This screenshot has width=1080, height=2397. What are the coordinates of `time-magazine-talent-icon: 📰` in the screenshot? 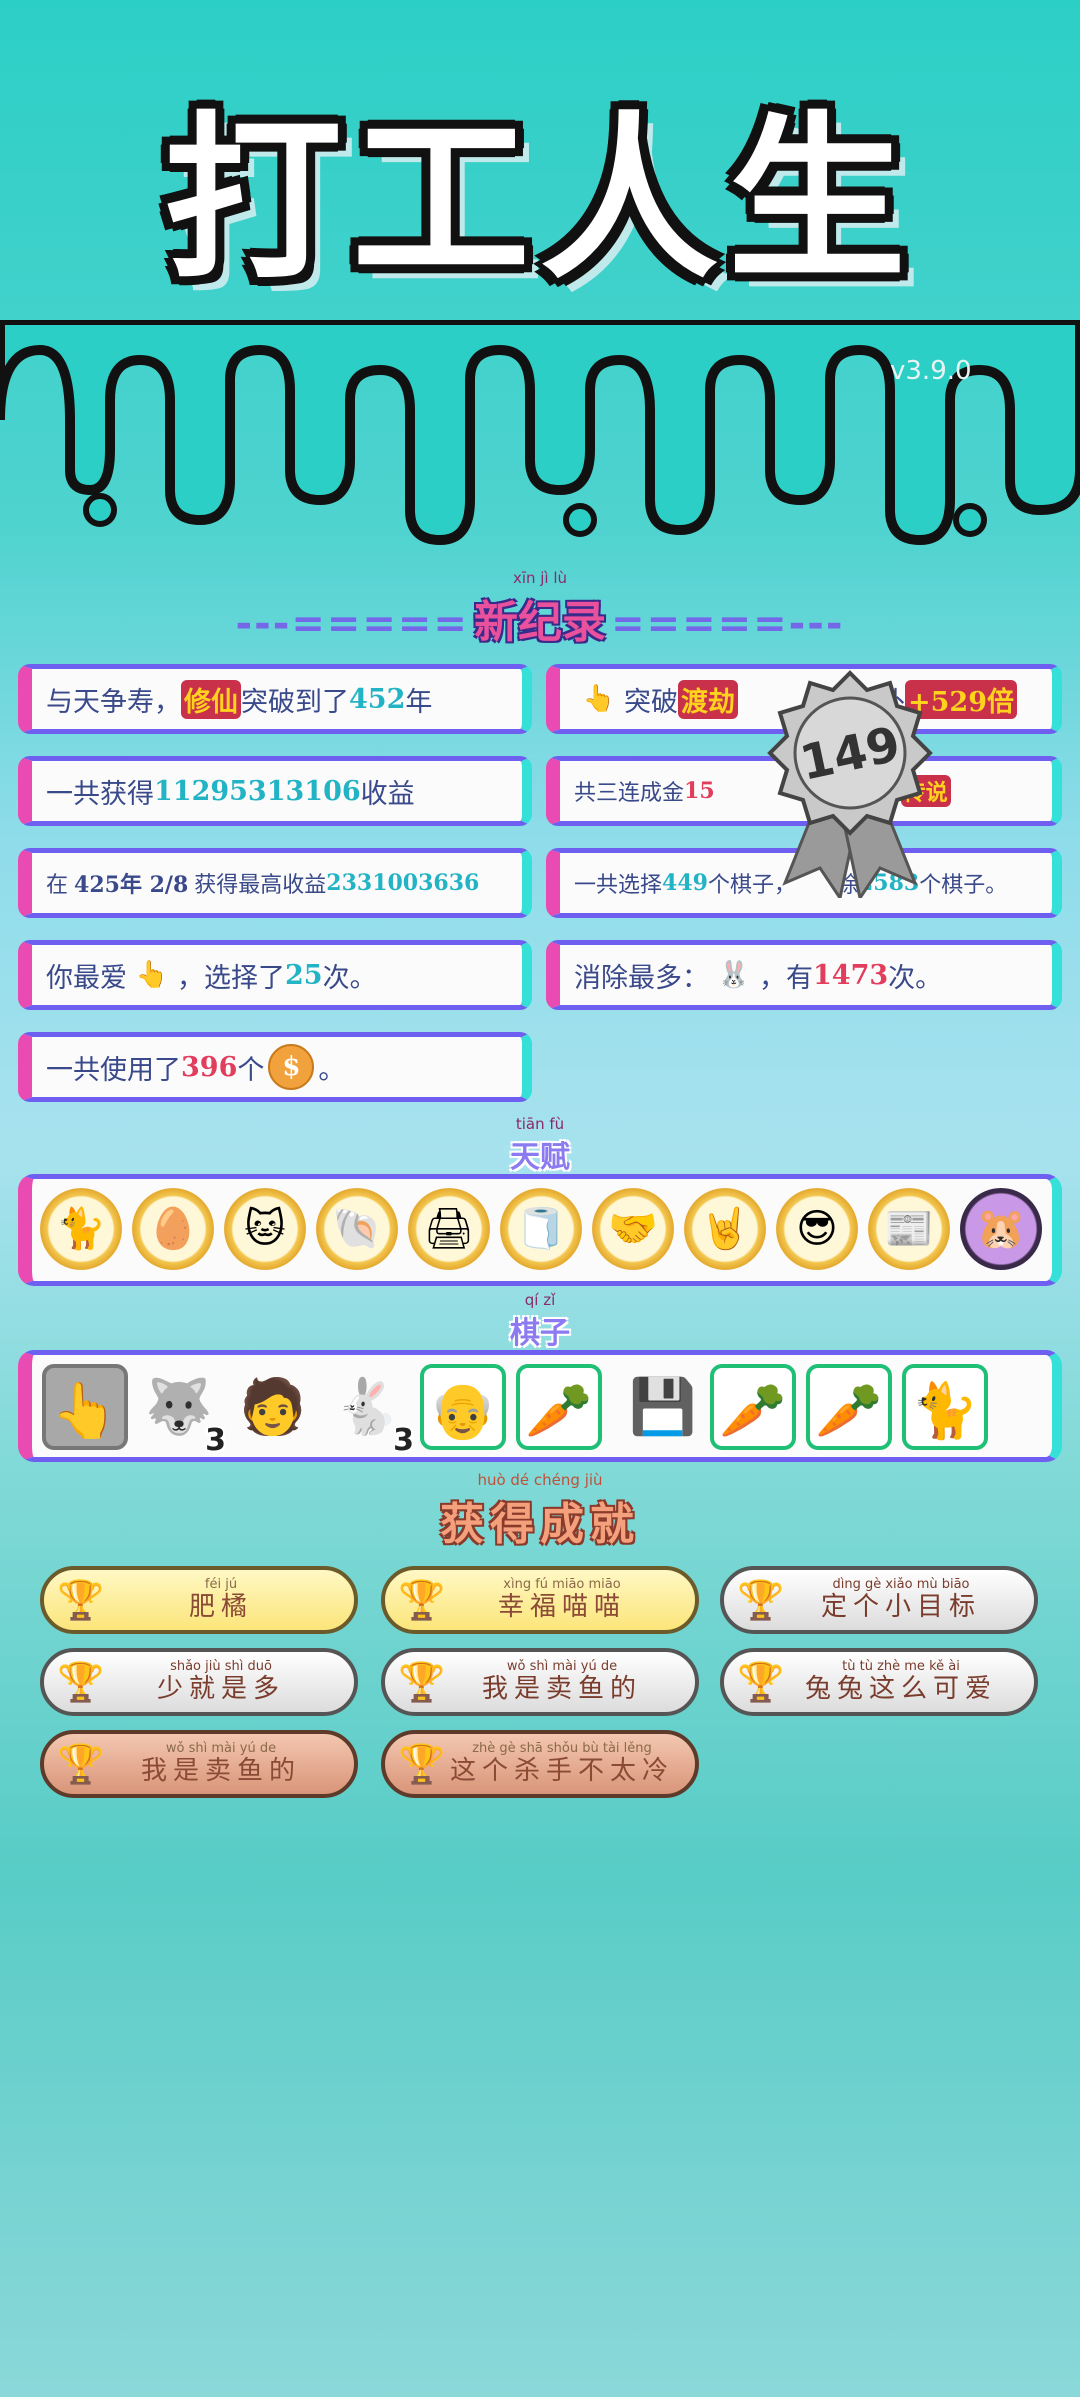 It's located at (909, 1229).